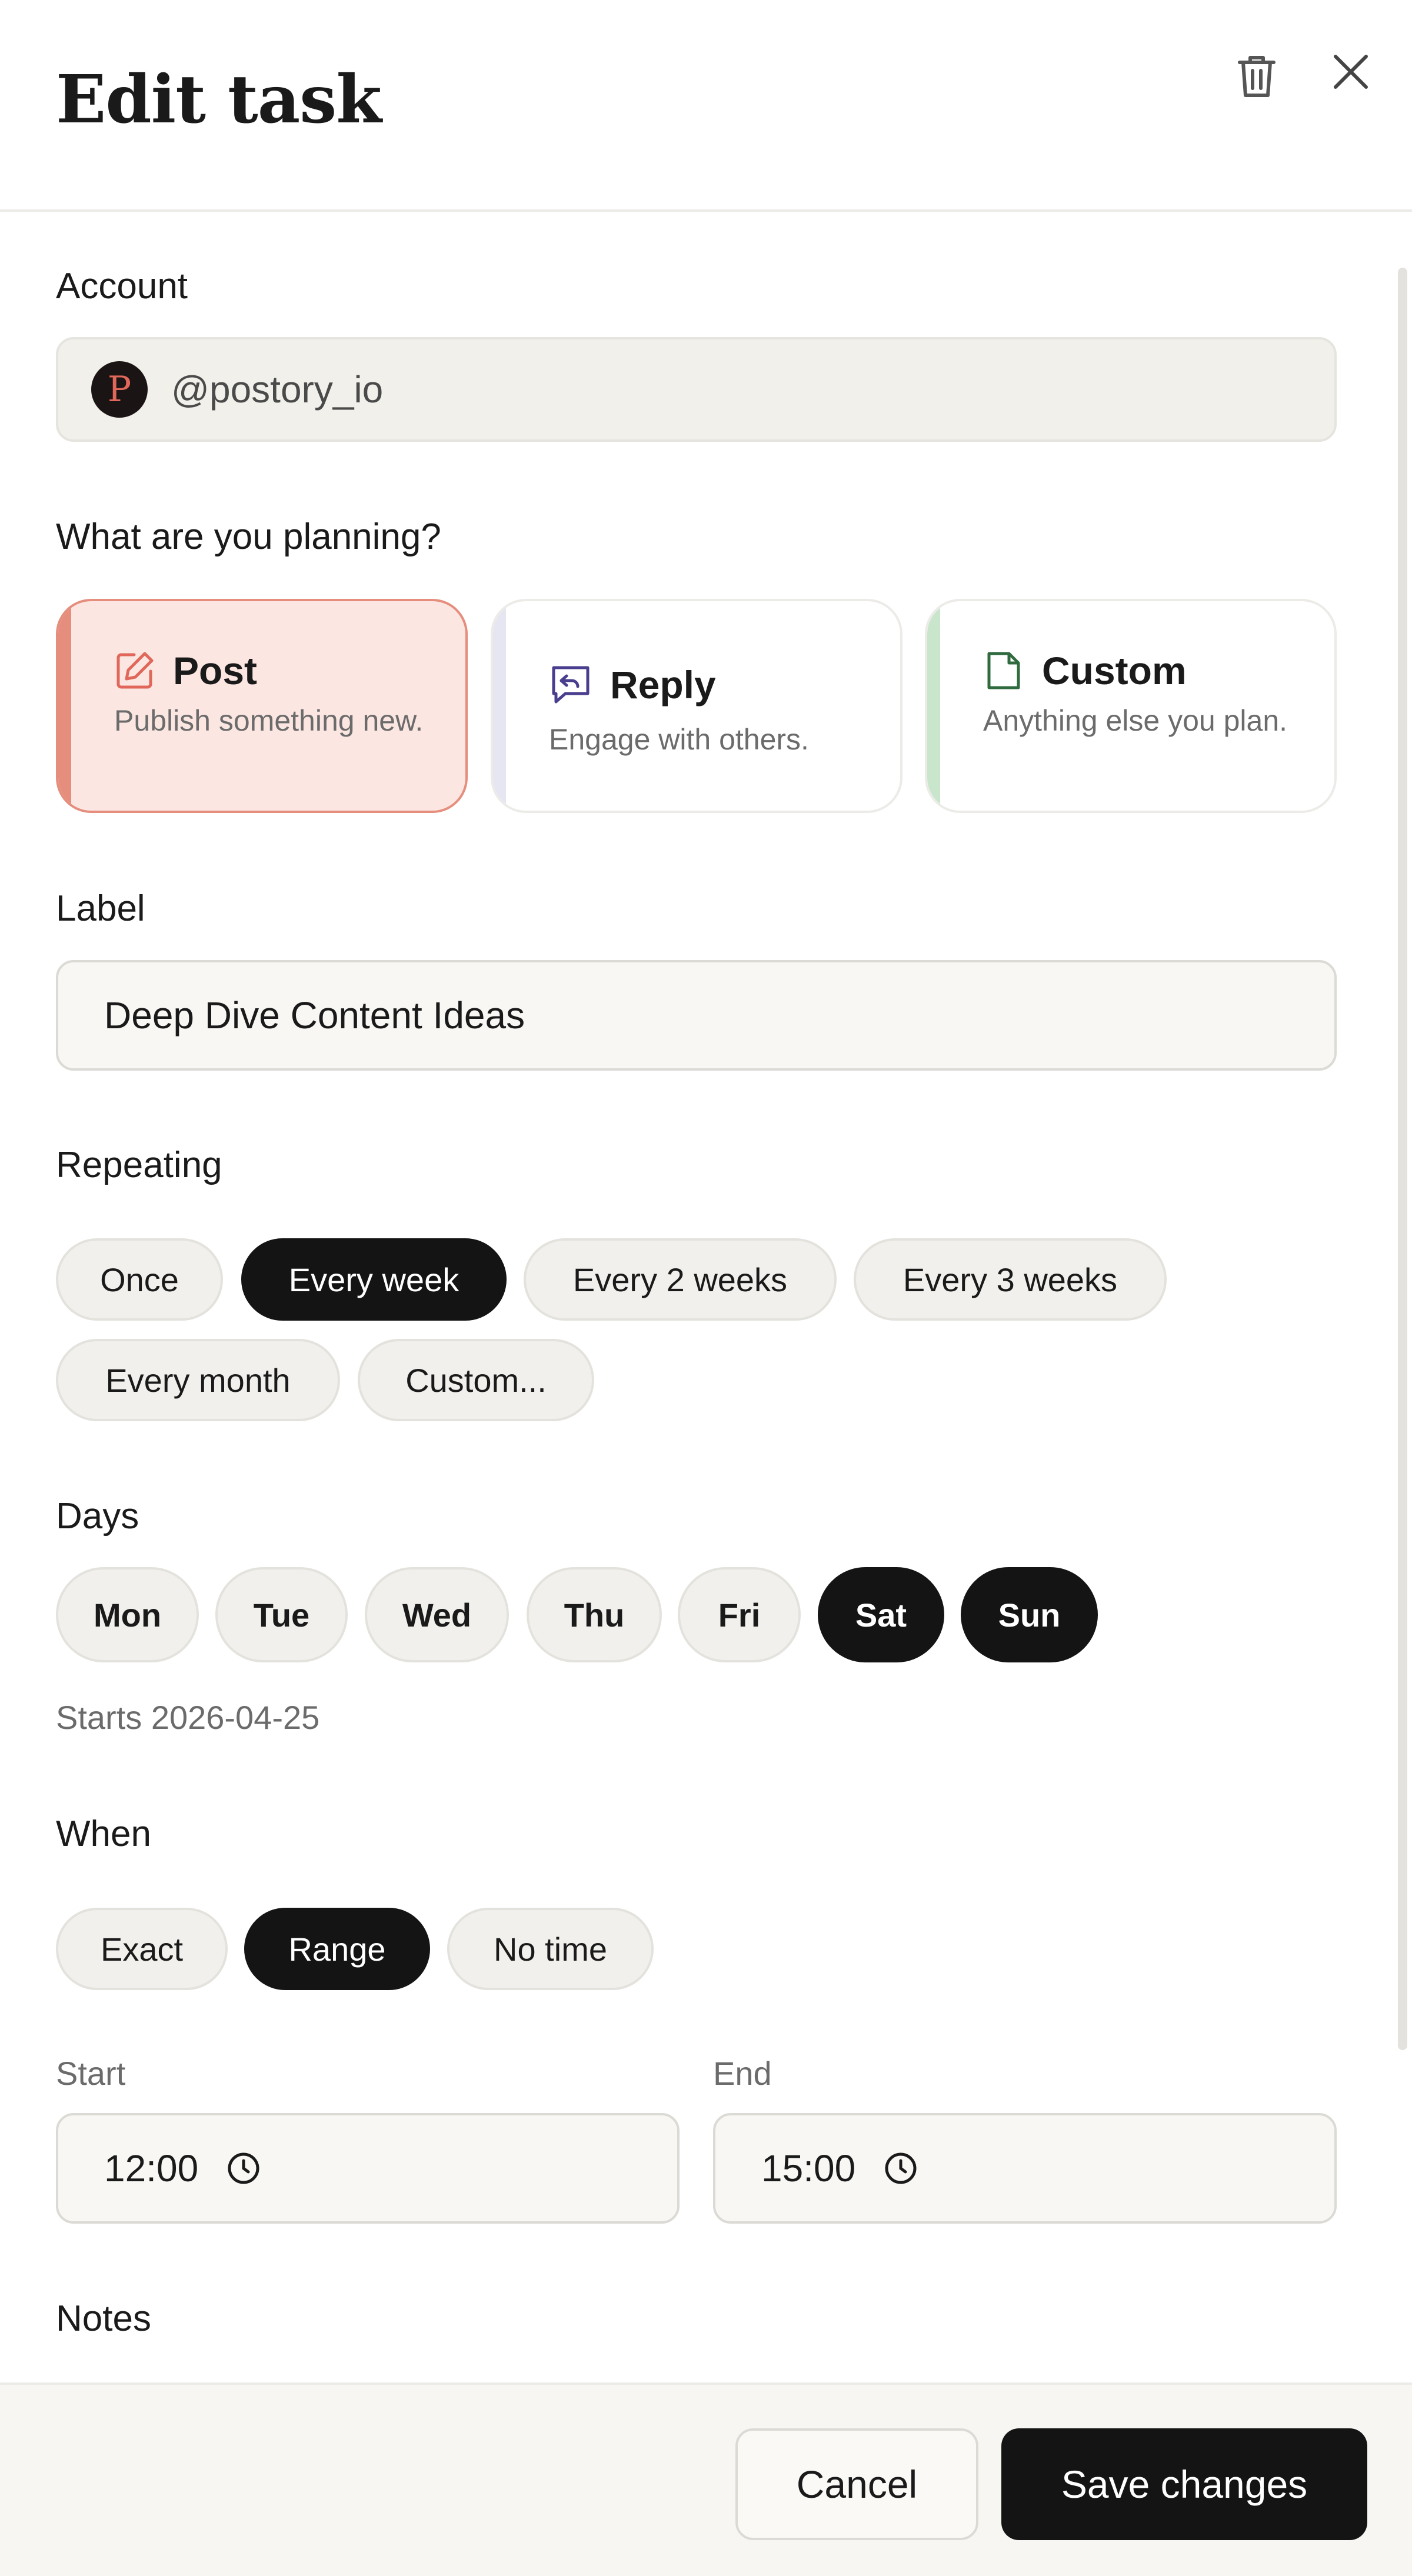 Image resolution: width=1412 pixels, height=2576 pixels. What do you see at coordinates (696, 1016) in the screenshot?
I see `label-input: Deep Dive Content Ideas` at bounding box center [696, 1016].